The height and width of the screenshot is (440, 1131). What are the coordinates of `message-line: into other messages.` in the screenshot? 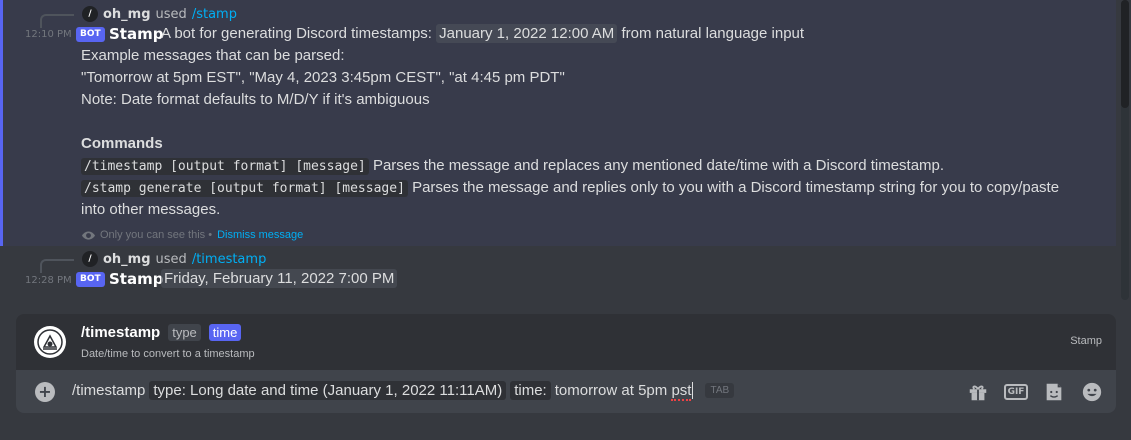 It's located at (151, 209).